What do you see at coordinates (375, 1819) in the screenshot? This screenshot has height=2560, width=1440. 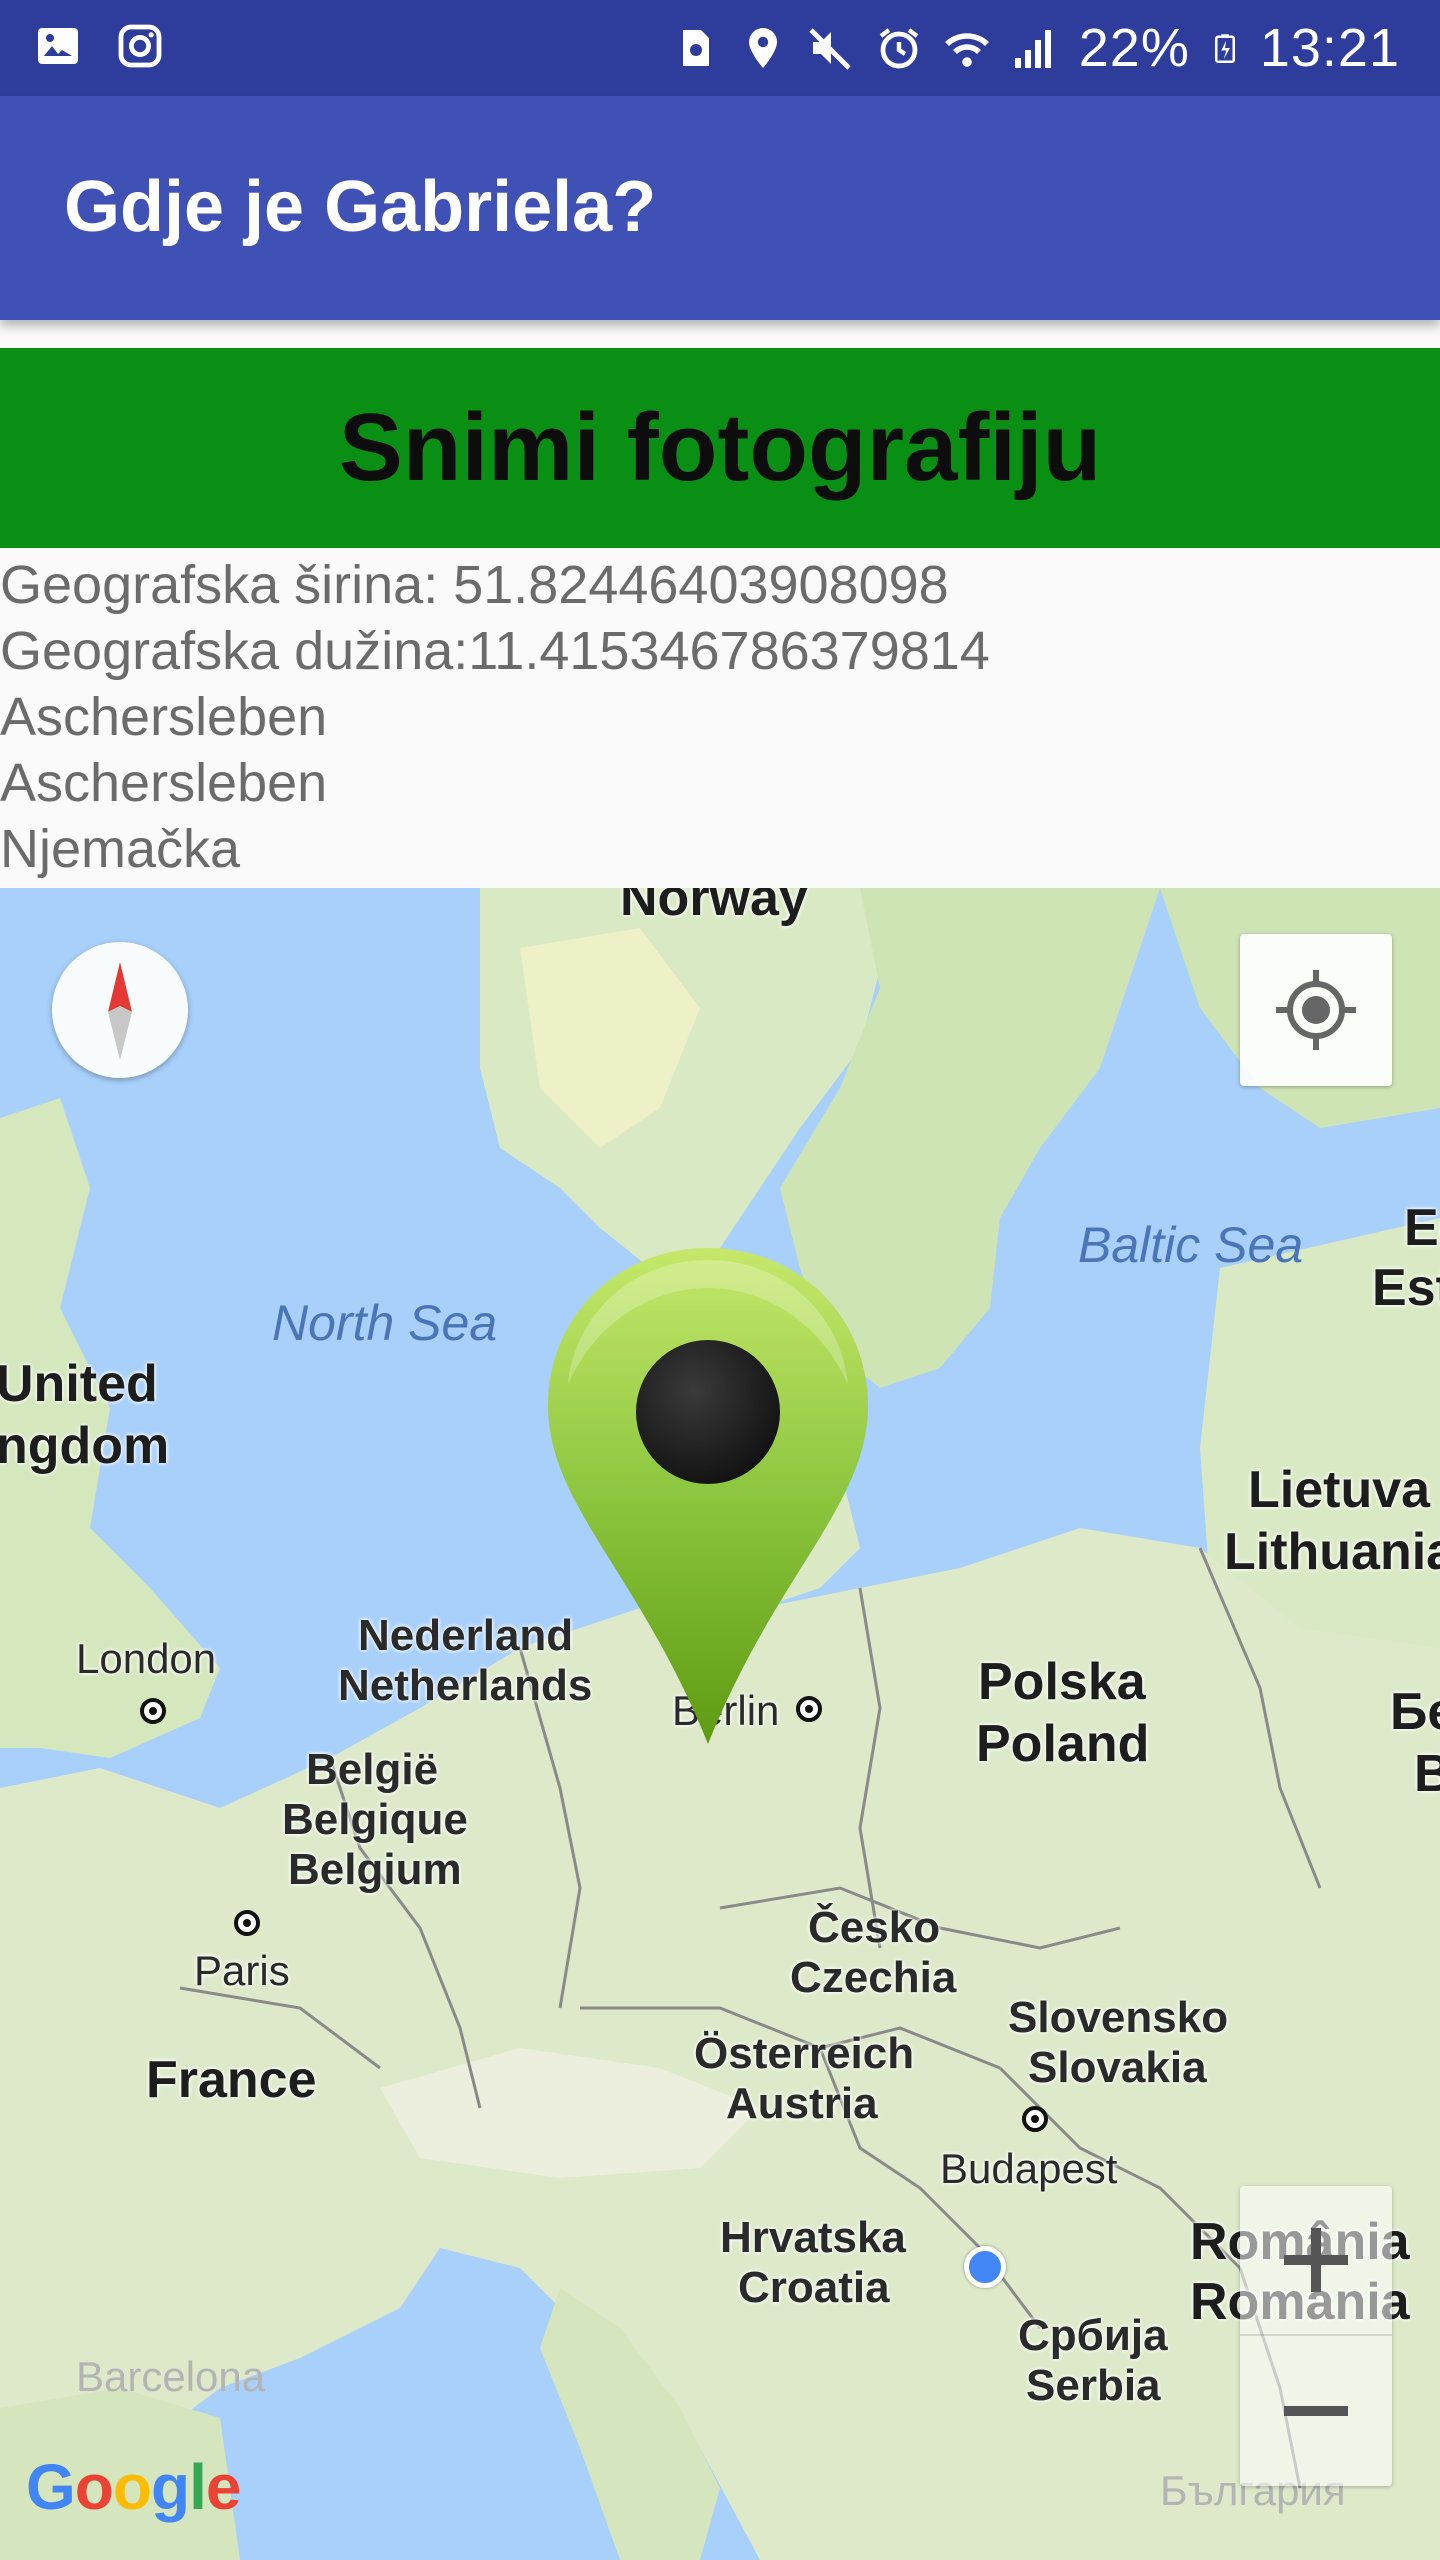 I see `map-label-belgium-2: Belgique` at bounding box center [375, 1819].